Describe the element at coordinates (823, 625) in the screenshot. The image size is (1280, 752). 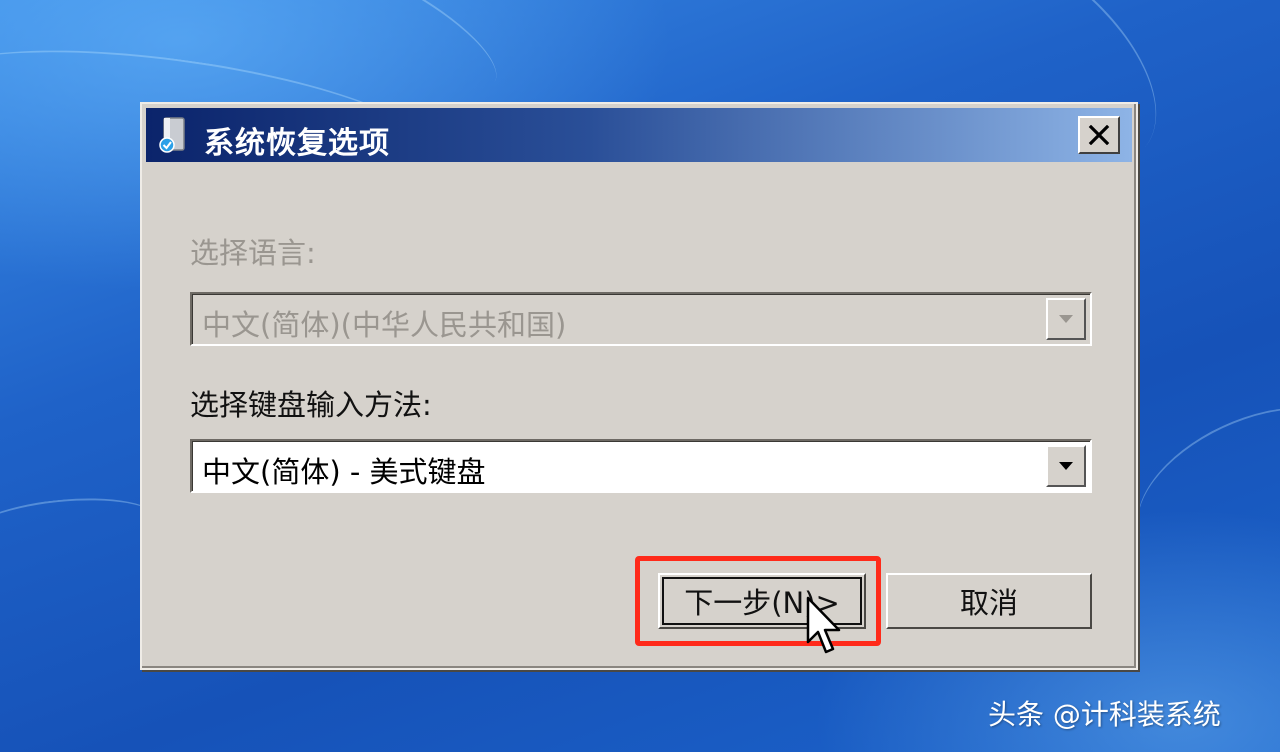
I see `mouse-cursor-icon` at that location.